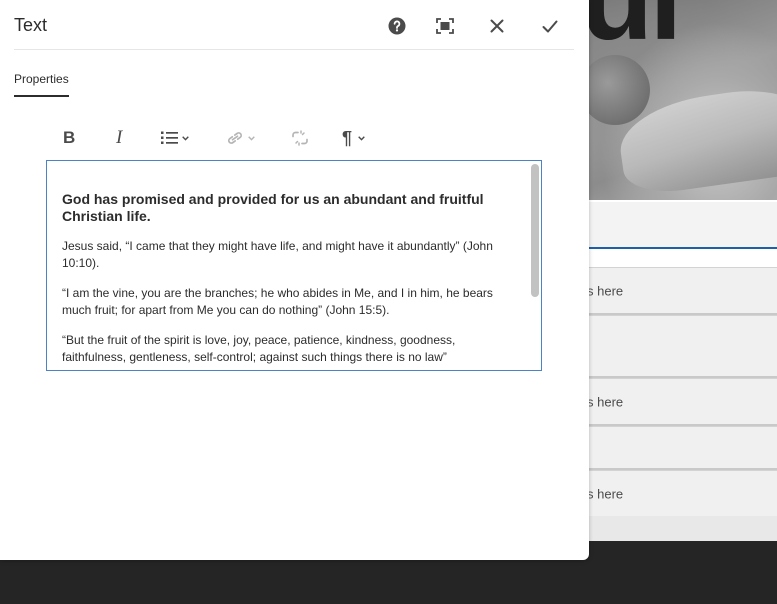  I want to click on help-icon, so click(397, 26).